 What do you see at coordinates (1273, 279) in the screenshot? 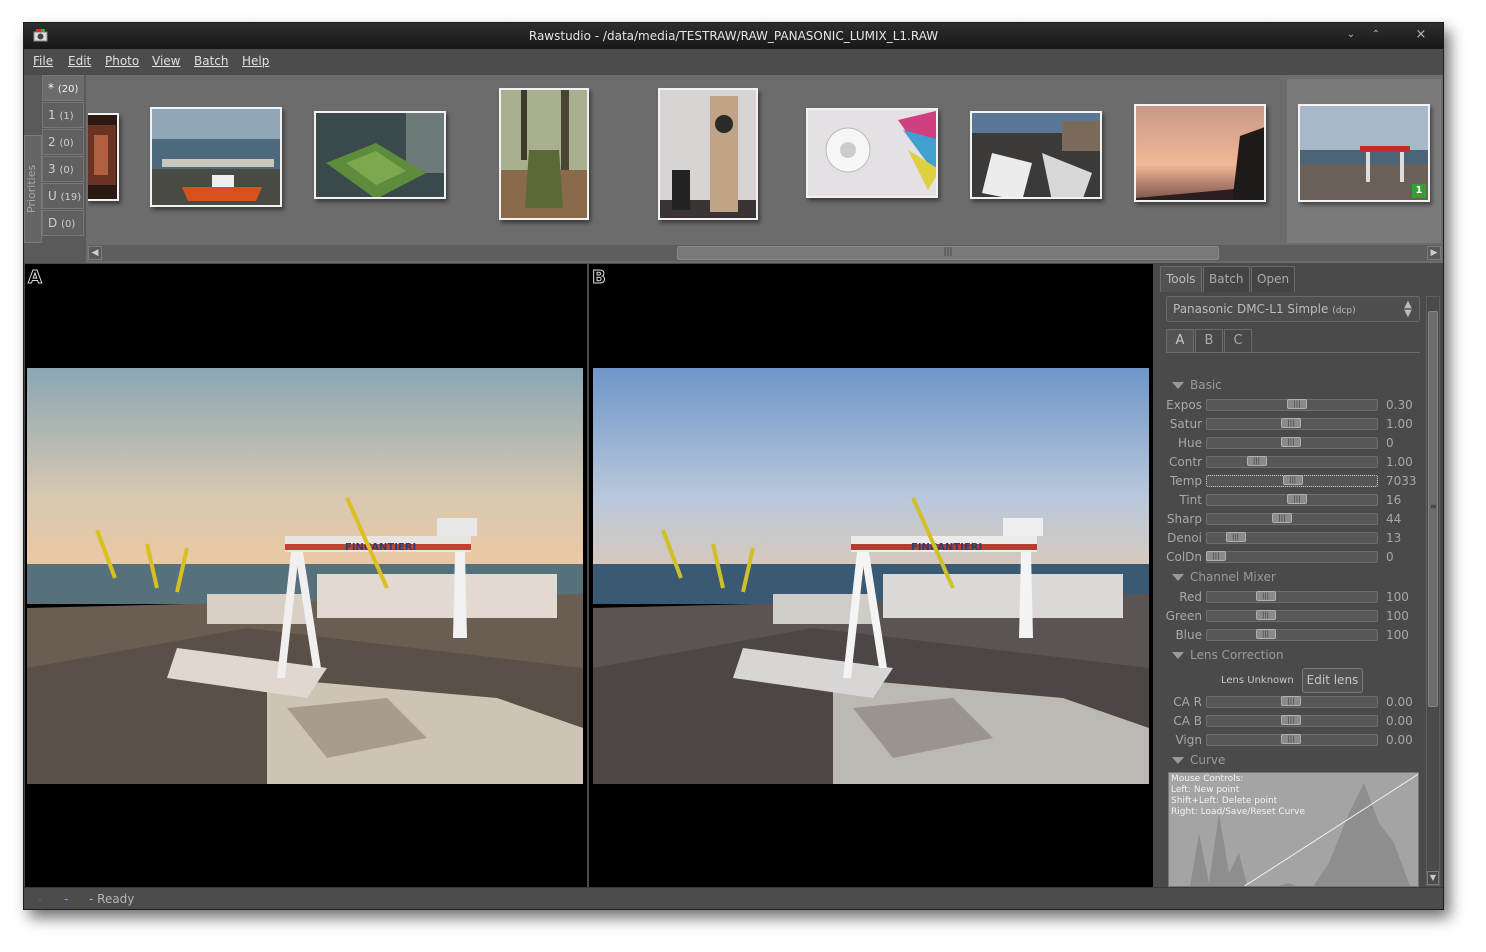
I see `tab-open: Open` at bounding box center [1273, 279].